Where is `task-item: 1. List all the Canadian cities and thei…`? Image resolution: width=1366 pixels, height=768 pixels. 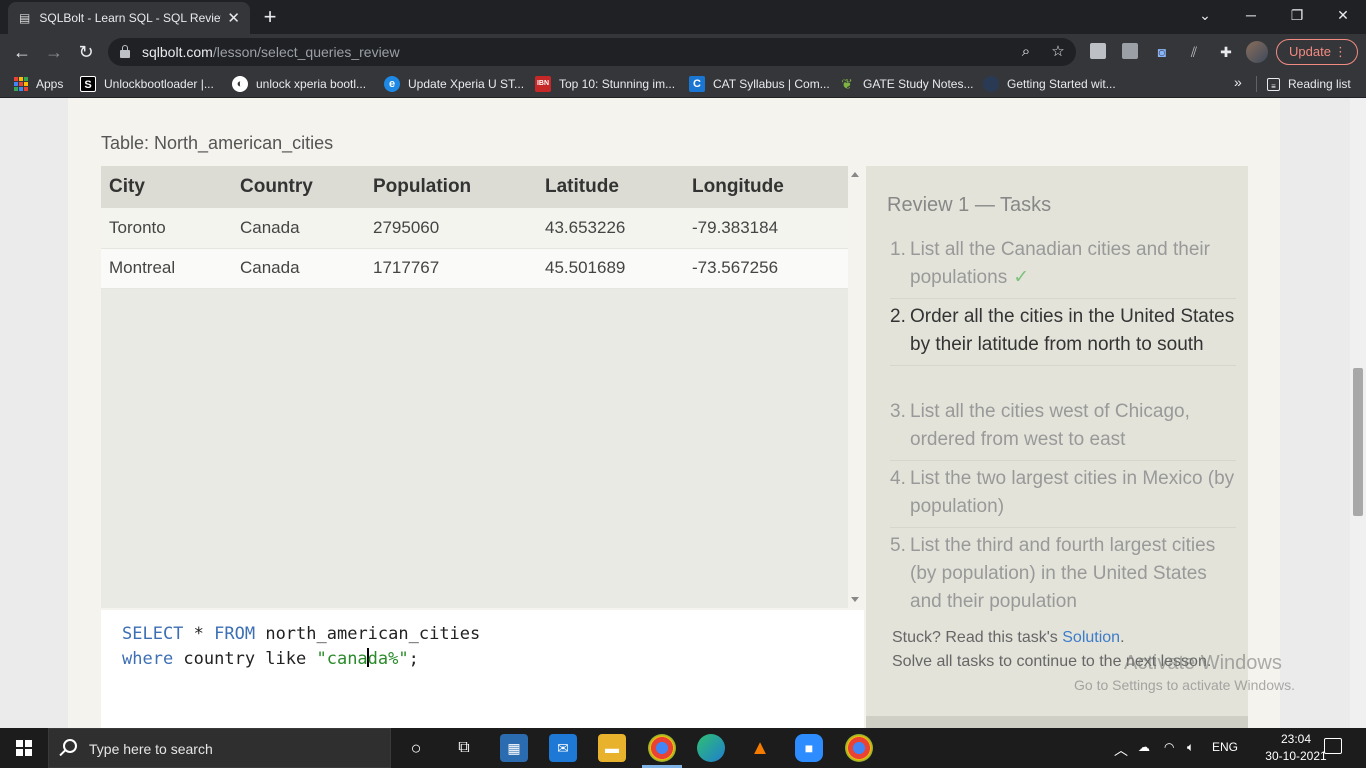 task-item: 1. List all the Canadian cities and thei… is located at coordinates (1063, 267).